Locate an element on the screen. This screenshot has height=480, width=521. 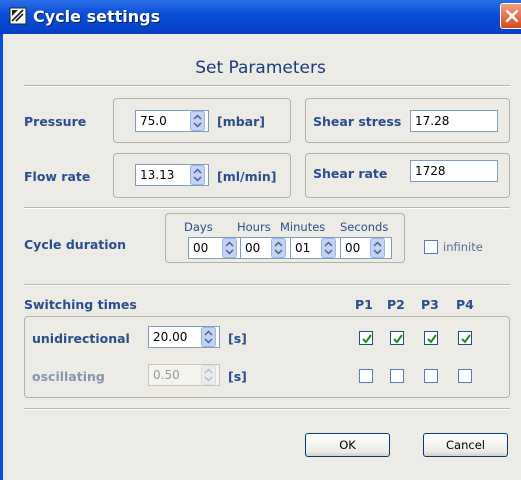
unidirectional-p2-checkbox is located at coordinates (397, 338).